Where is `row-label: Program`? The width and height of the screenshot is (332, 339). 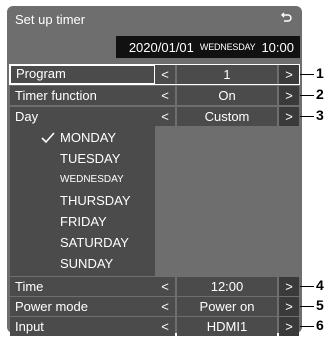 row-label: Program is located at coordinates (82, 74).